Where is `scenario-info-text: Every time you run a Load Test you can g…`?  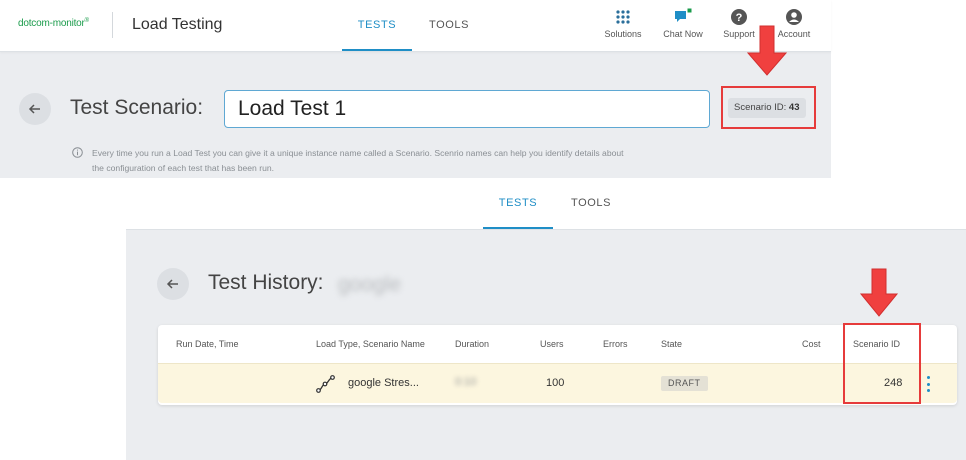
scenario-info-text: Every time you run a Load Test you can g… is located at coordinates (352, 161).